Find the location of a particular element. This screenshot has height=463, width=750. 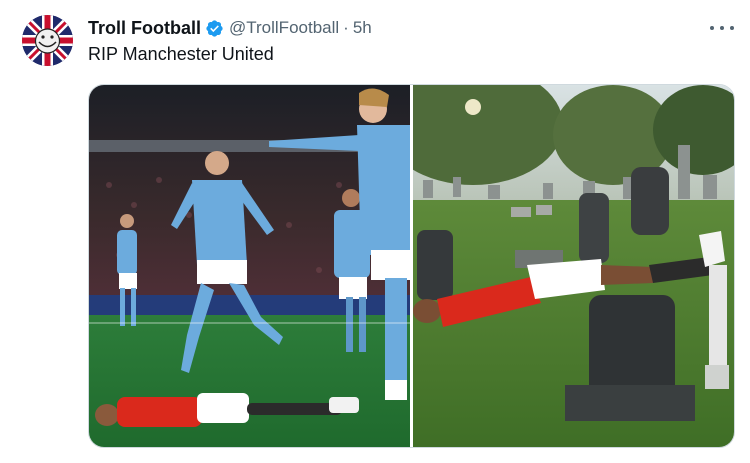

tweet-header: Troll Football @TrollFootball · 5h is located at coordinates (230, 28).